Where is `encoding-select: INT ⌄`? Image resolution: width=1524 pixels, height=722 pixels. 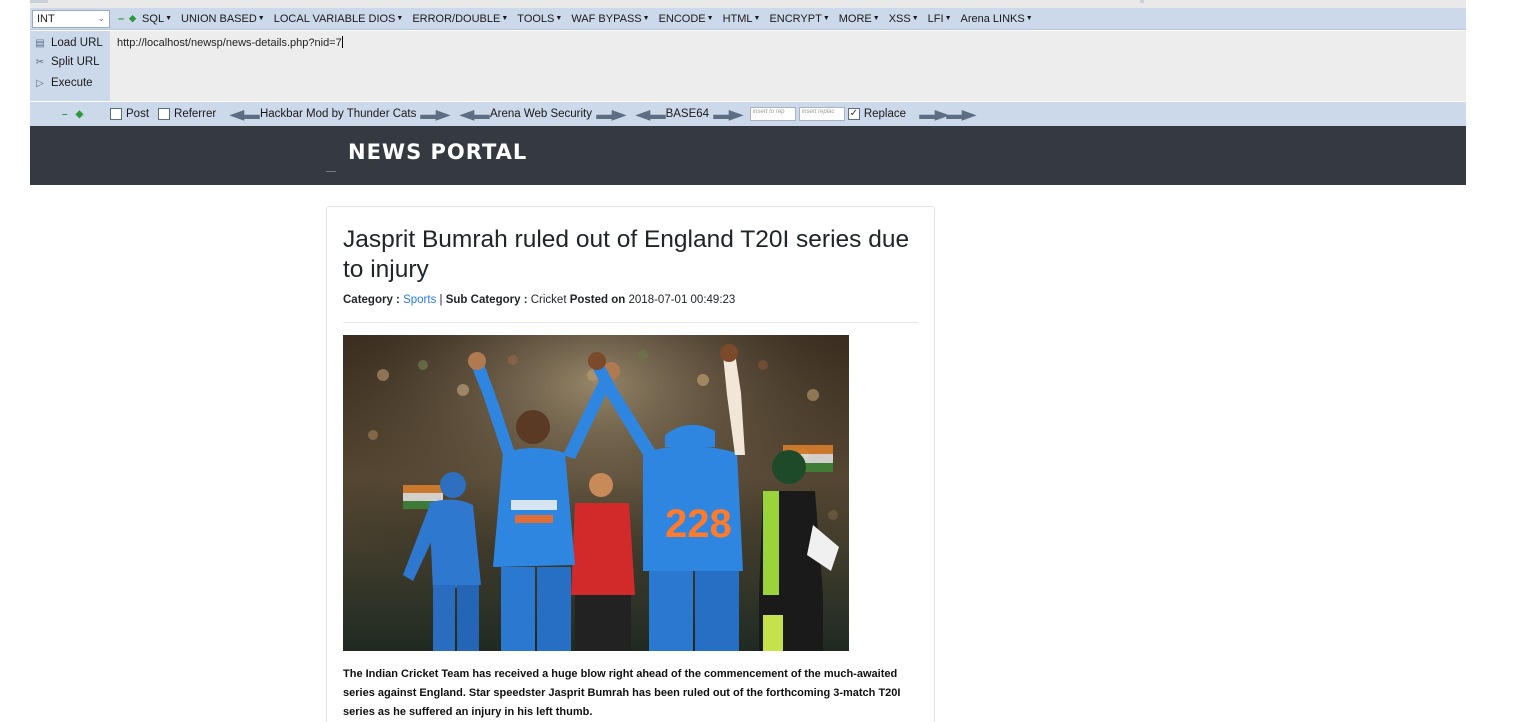 encoding-select: INT ⌄ is located at coordinates (71, 18).